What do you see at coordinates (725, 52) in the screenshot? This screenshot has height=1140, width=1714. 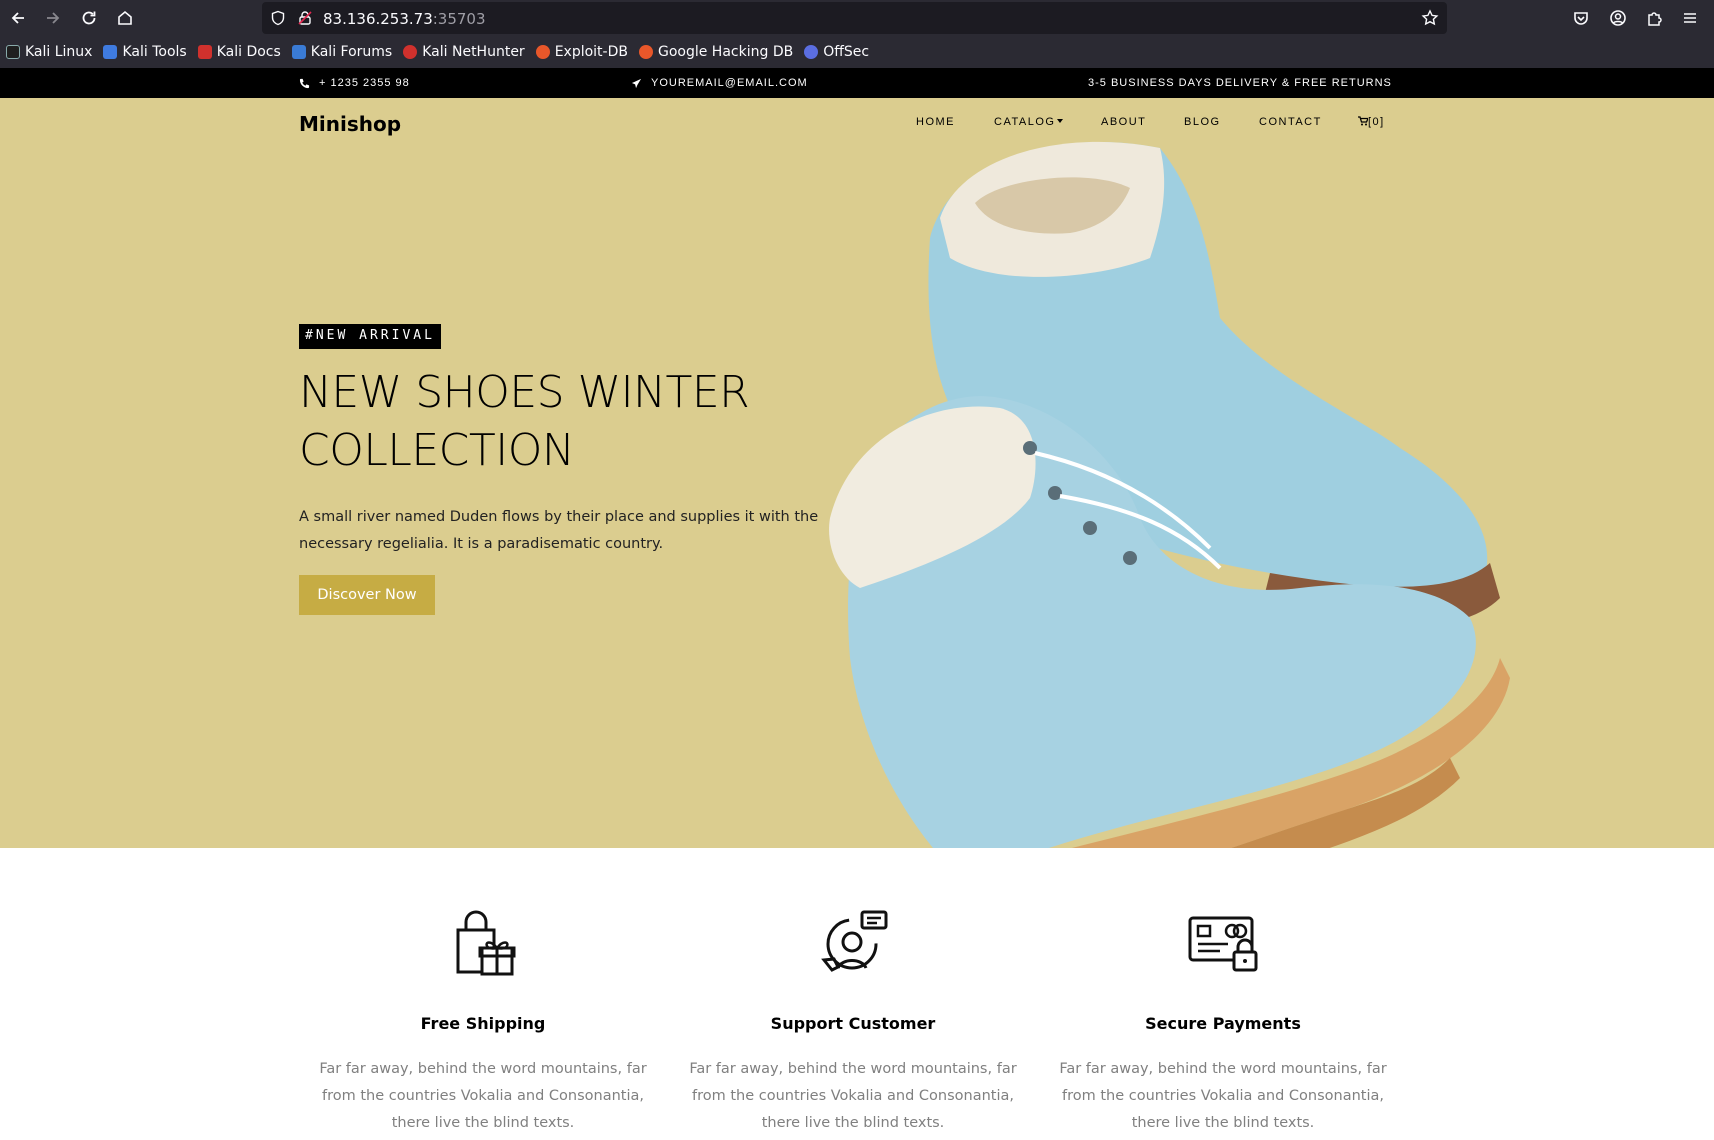 I see `bookmark-label: Google Hacking DB` at bounding box center [725, 52].